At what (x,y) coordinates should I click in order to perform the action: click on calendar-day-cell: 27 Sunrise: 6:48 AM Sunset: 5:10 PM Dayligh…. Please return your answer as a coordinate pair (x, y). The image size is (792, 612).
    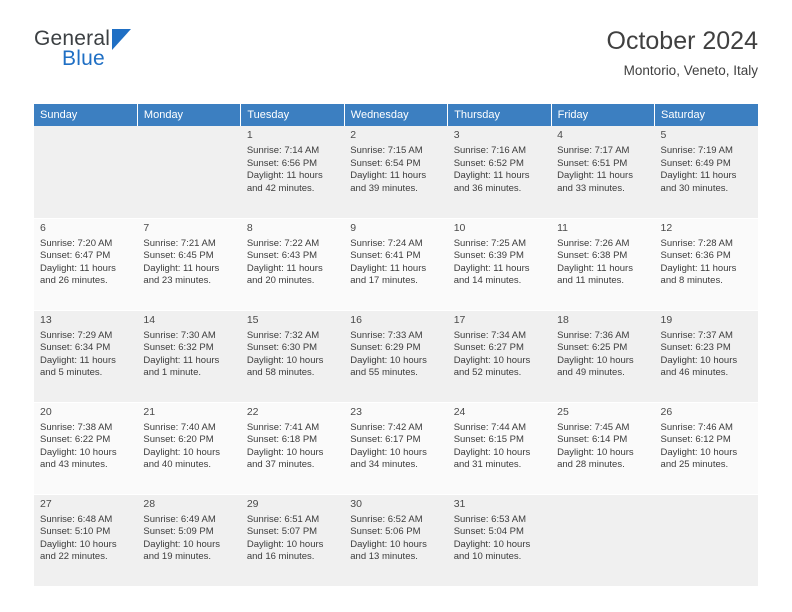
    Looking at the image, I should click on (86, 540).